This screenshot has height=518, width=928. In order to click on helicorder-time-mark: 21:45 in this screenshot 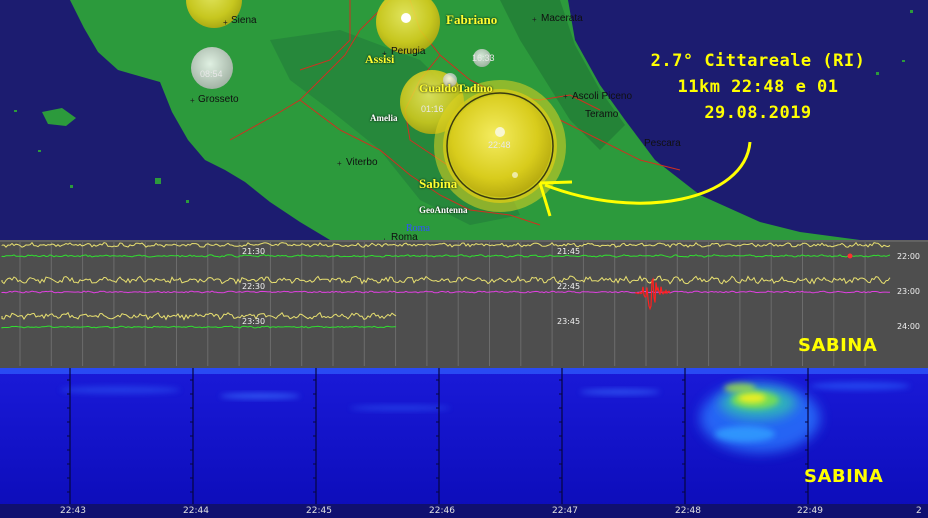, I will do `click(569, 251)`.